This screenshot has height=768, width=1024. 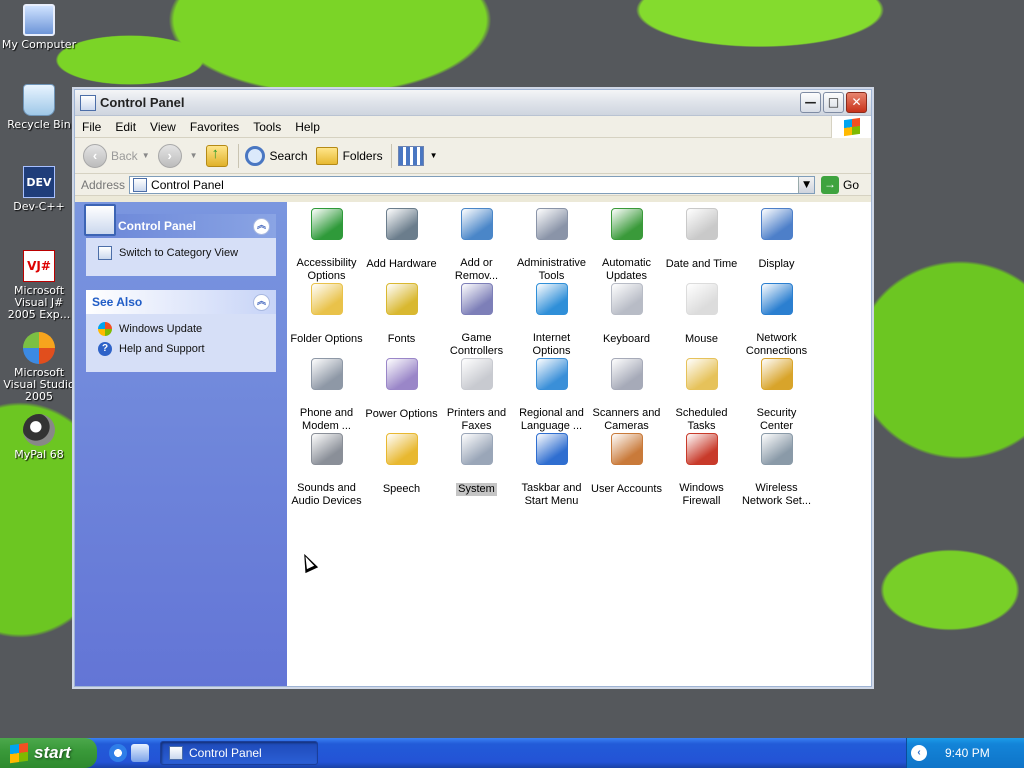 What do you see at coordinates (551, 299) in the screenshot?
I see `internet-options-icon` at bounding box center [551, 299].